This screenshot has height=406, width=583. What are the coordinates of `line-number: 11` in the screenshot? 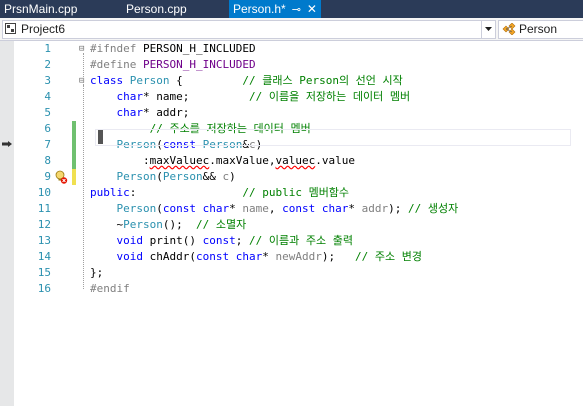 It's located at (44, 208).